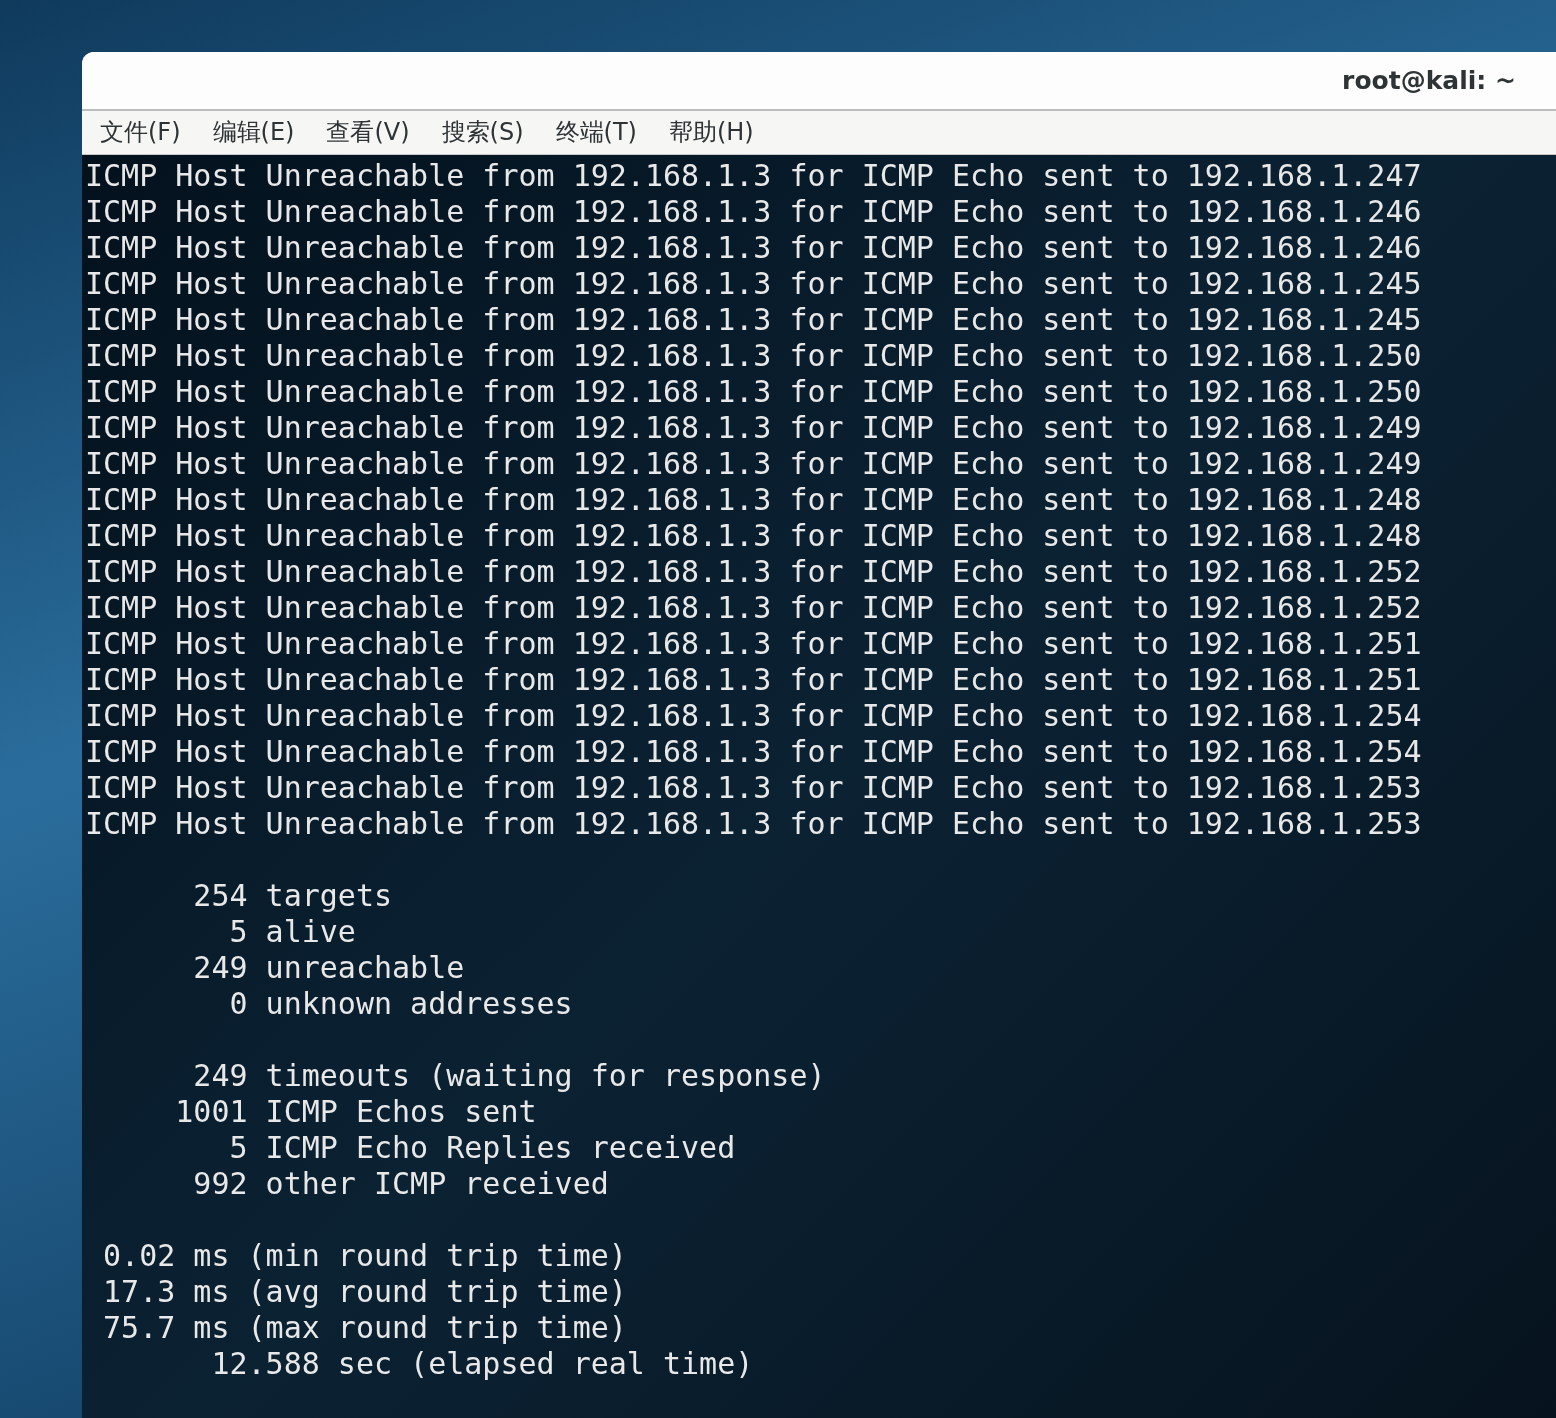 The image size is (1556, 1418). What do you see at coordinates (482, 1147) in the screenshot?
I see `terminal-line: 5 ICMP Echo Replies received` at bounding box center [482, 1147].